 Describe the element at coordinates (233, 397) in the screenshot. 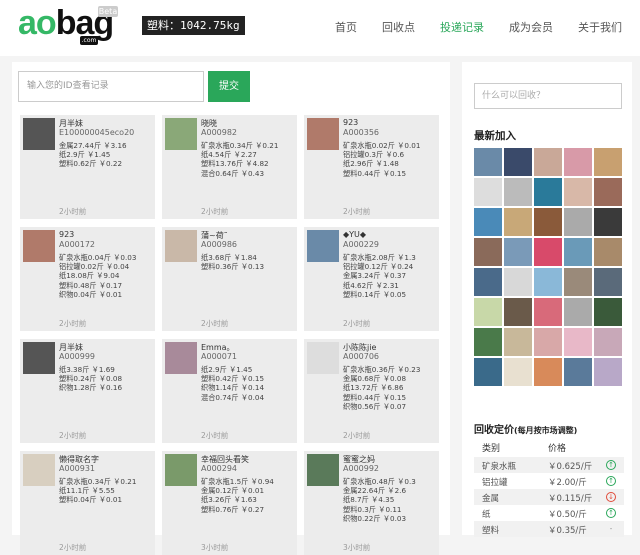

I see `record-item-line: 混合0.74斤 ￥0.04` at that location.